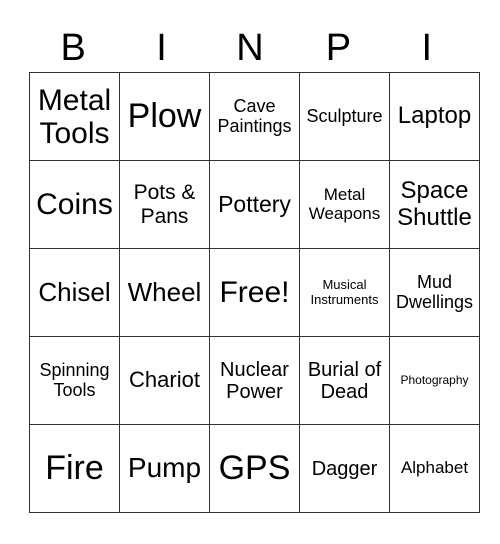  Describe the element at coordinates (73, 48) in the screenshot. I see `header-letter: B` at that location.